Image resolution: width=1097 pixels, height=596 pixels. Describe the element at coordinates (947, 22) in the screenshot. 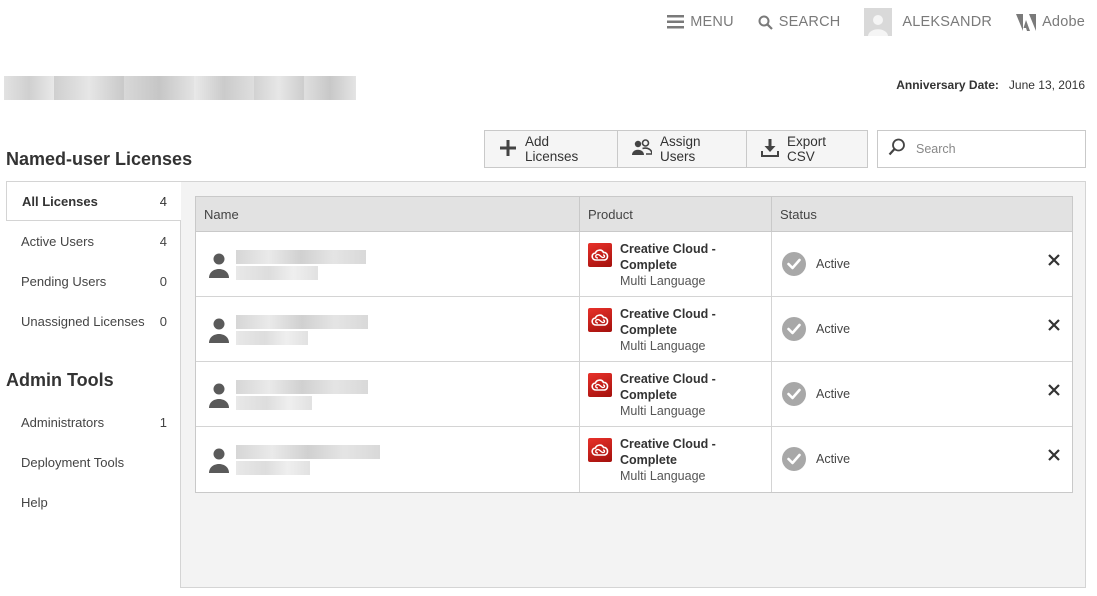

I see `user-name-label: ALEKSANDR` at that location.